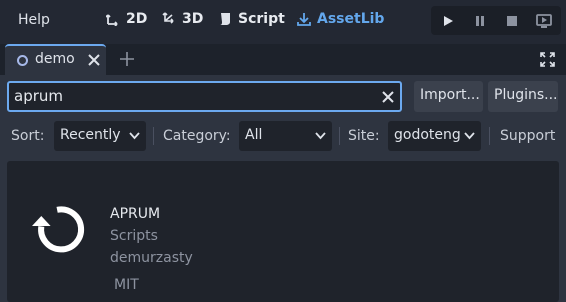 This screenshot has width=566, height=302. I want to click on site-value: godoteng, so click(427, 135).